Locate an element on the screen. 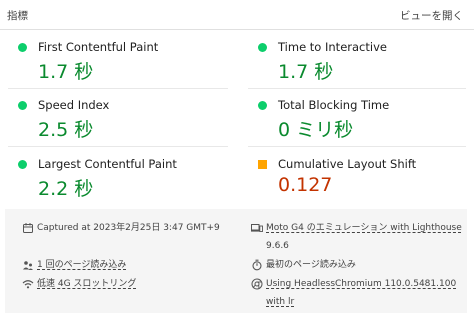  people-icon is located at coordinates (28, 265).